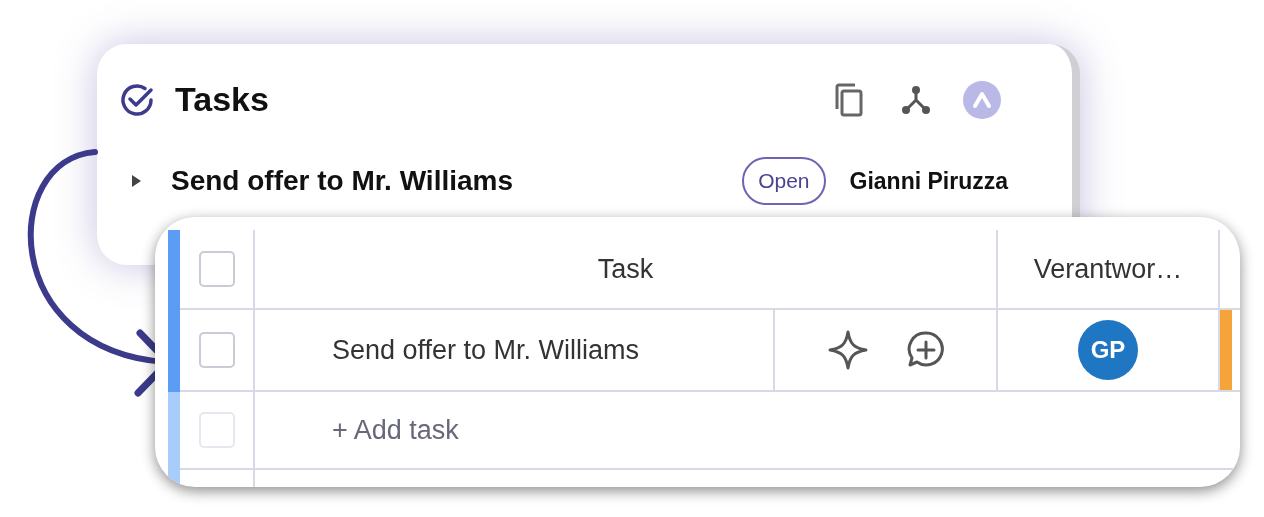 This screenshot has width=1264, height=517. Describe the element at coordinates (916, 99) in the screenshot. I see `hierarchy-icon` at that location.